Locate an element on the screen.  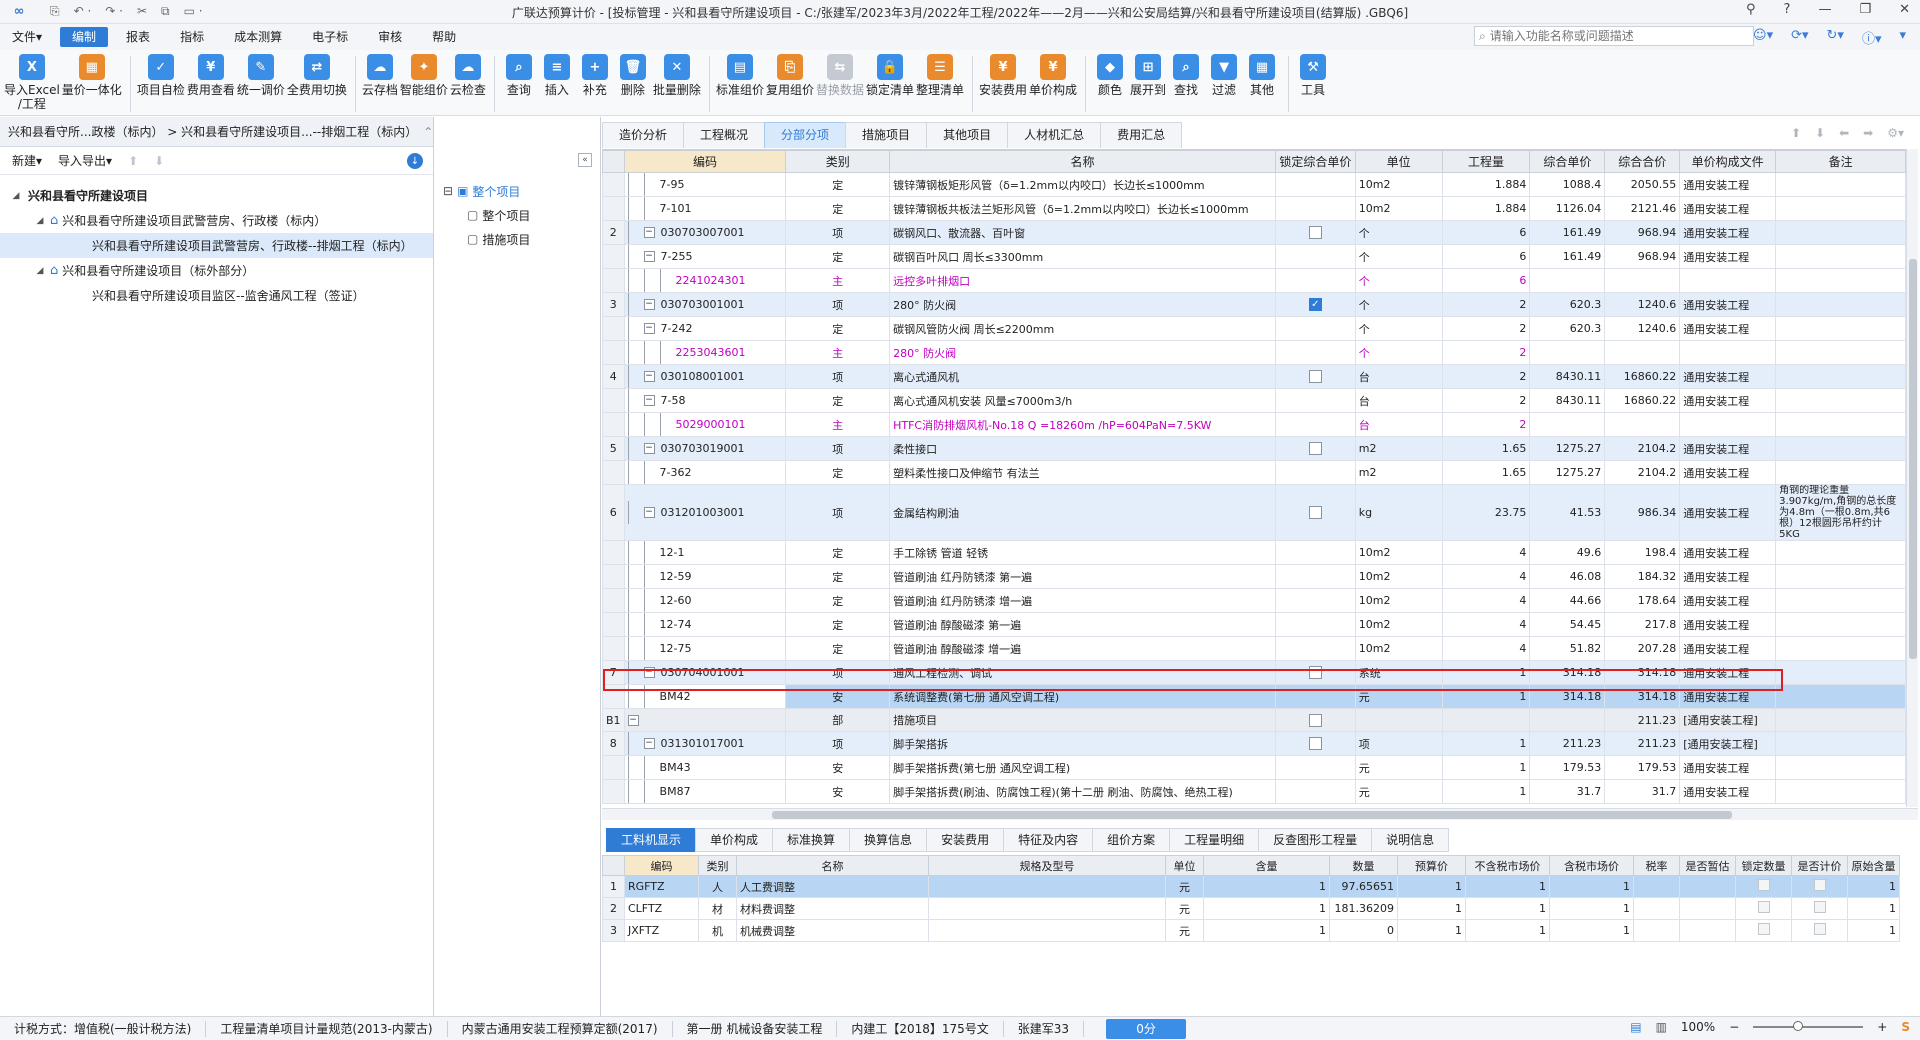
code-cell: BM87 is located at coordinates (705, 791).